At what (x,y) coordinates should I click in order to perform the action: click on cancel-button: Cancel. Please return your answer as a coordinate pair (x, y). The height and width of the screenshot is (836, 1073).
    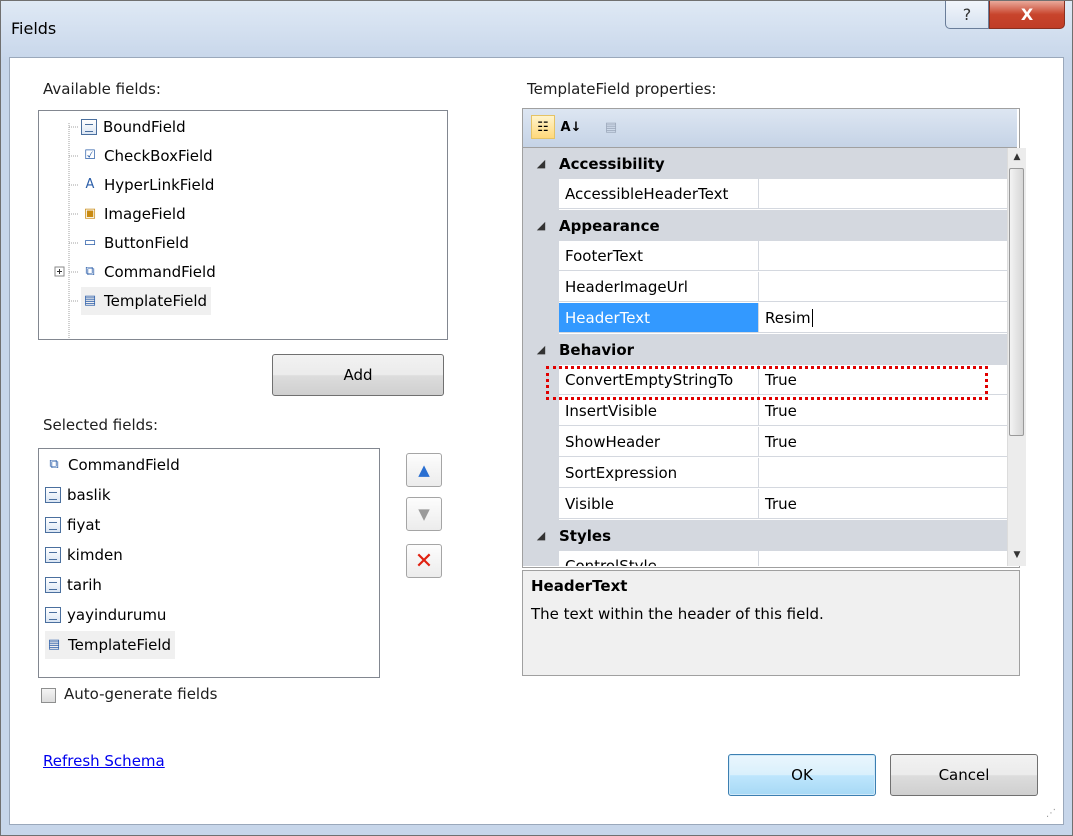
    Looking at the image, I should click on (964, 775).